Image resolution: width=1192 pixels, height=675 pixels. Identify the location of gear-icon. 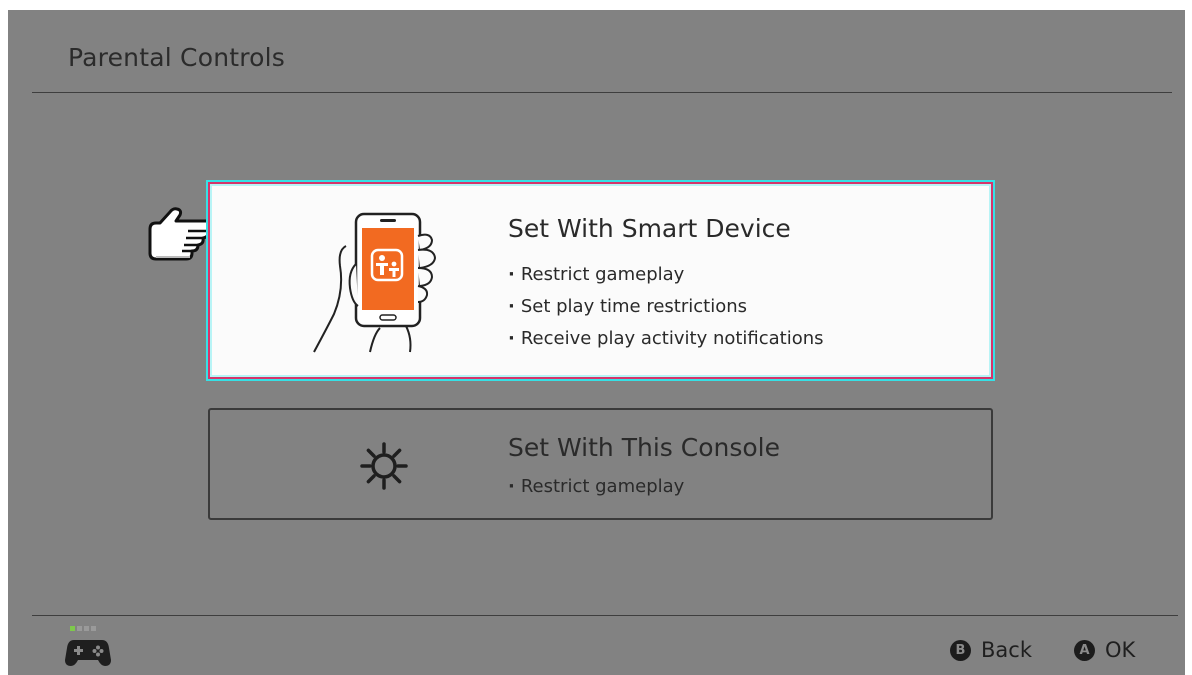
(384, 466).